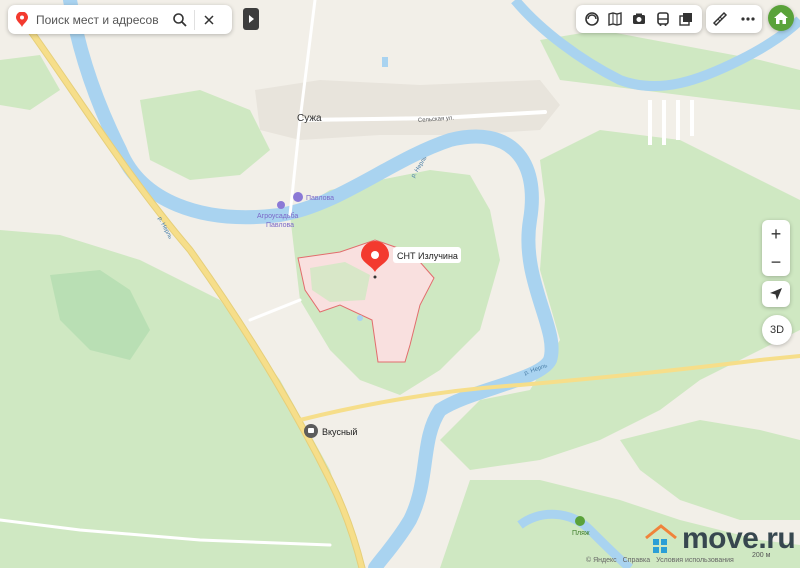  I want to click on house-icon, so click(781, 18).